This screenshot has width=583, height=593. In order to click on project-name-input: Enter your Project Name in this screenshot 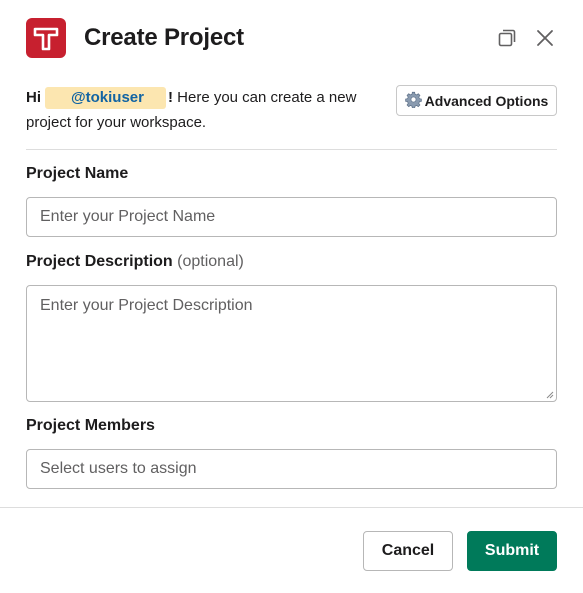, I will do `click(291, 217)`.